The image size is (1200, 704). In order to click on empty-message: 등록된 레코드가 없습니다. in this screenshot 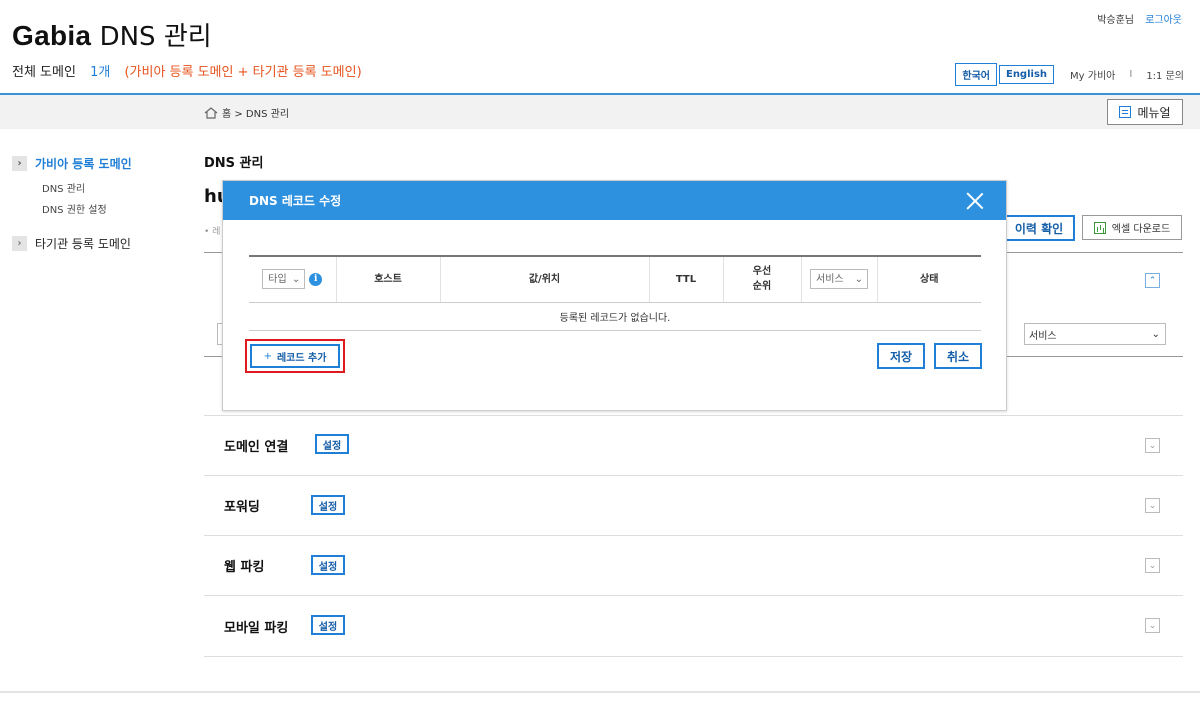, I will do `click(615, 316)`.